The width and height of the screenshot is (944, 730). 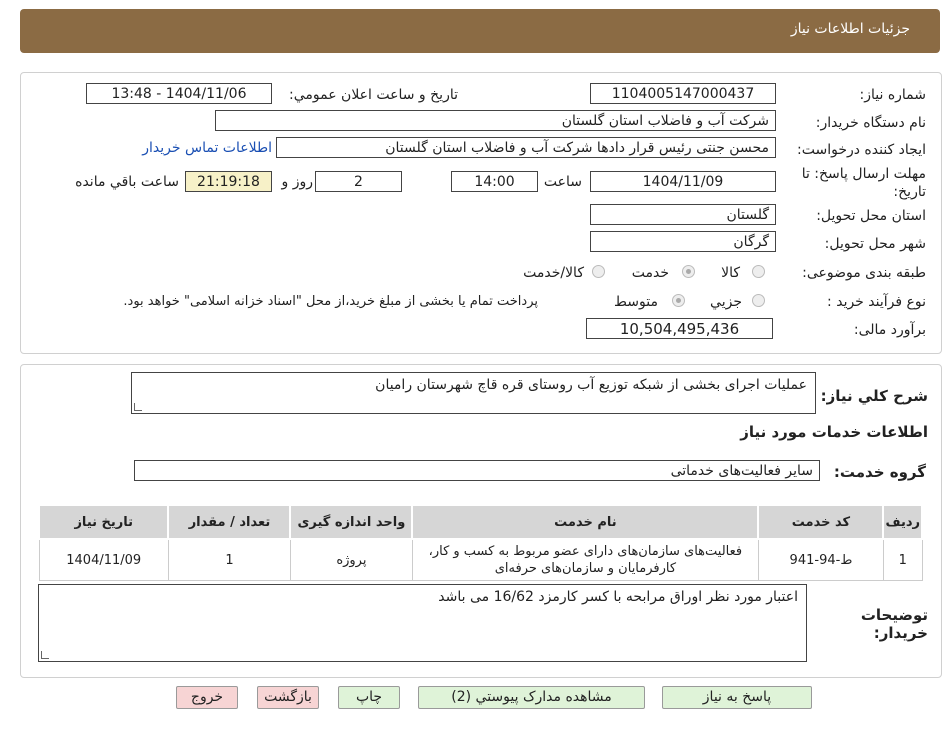 I want to click on print-button: چاپ, so click(x=369, y=697).